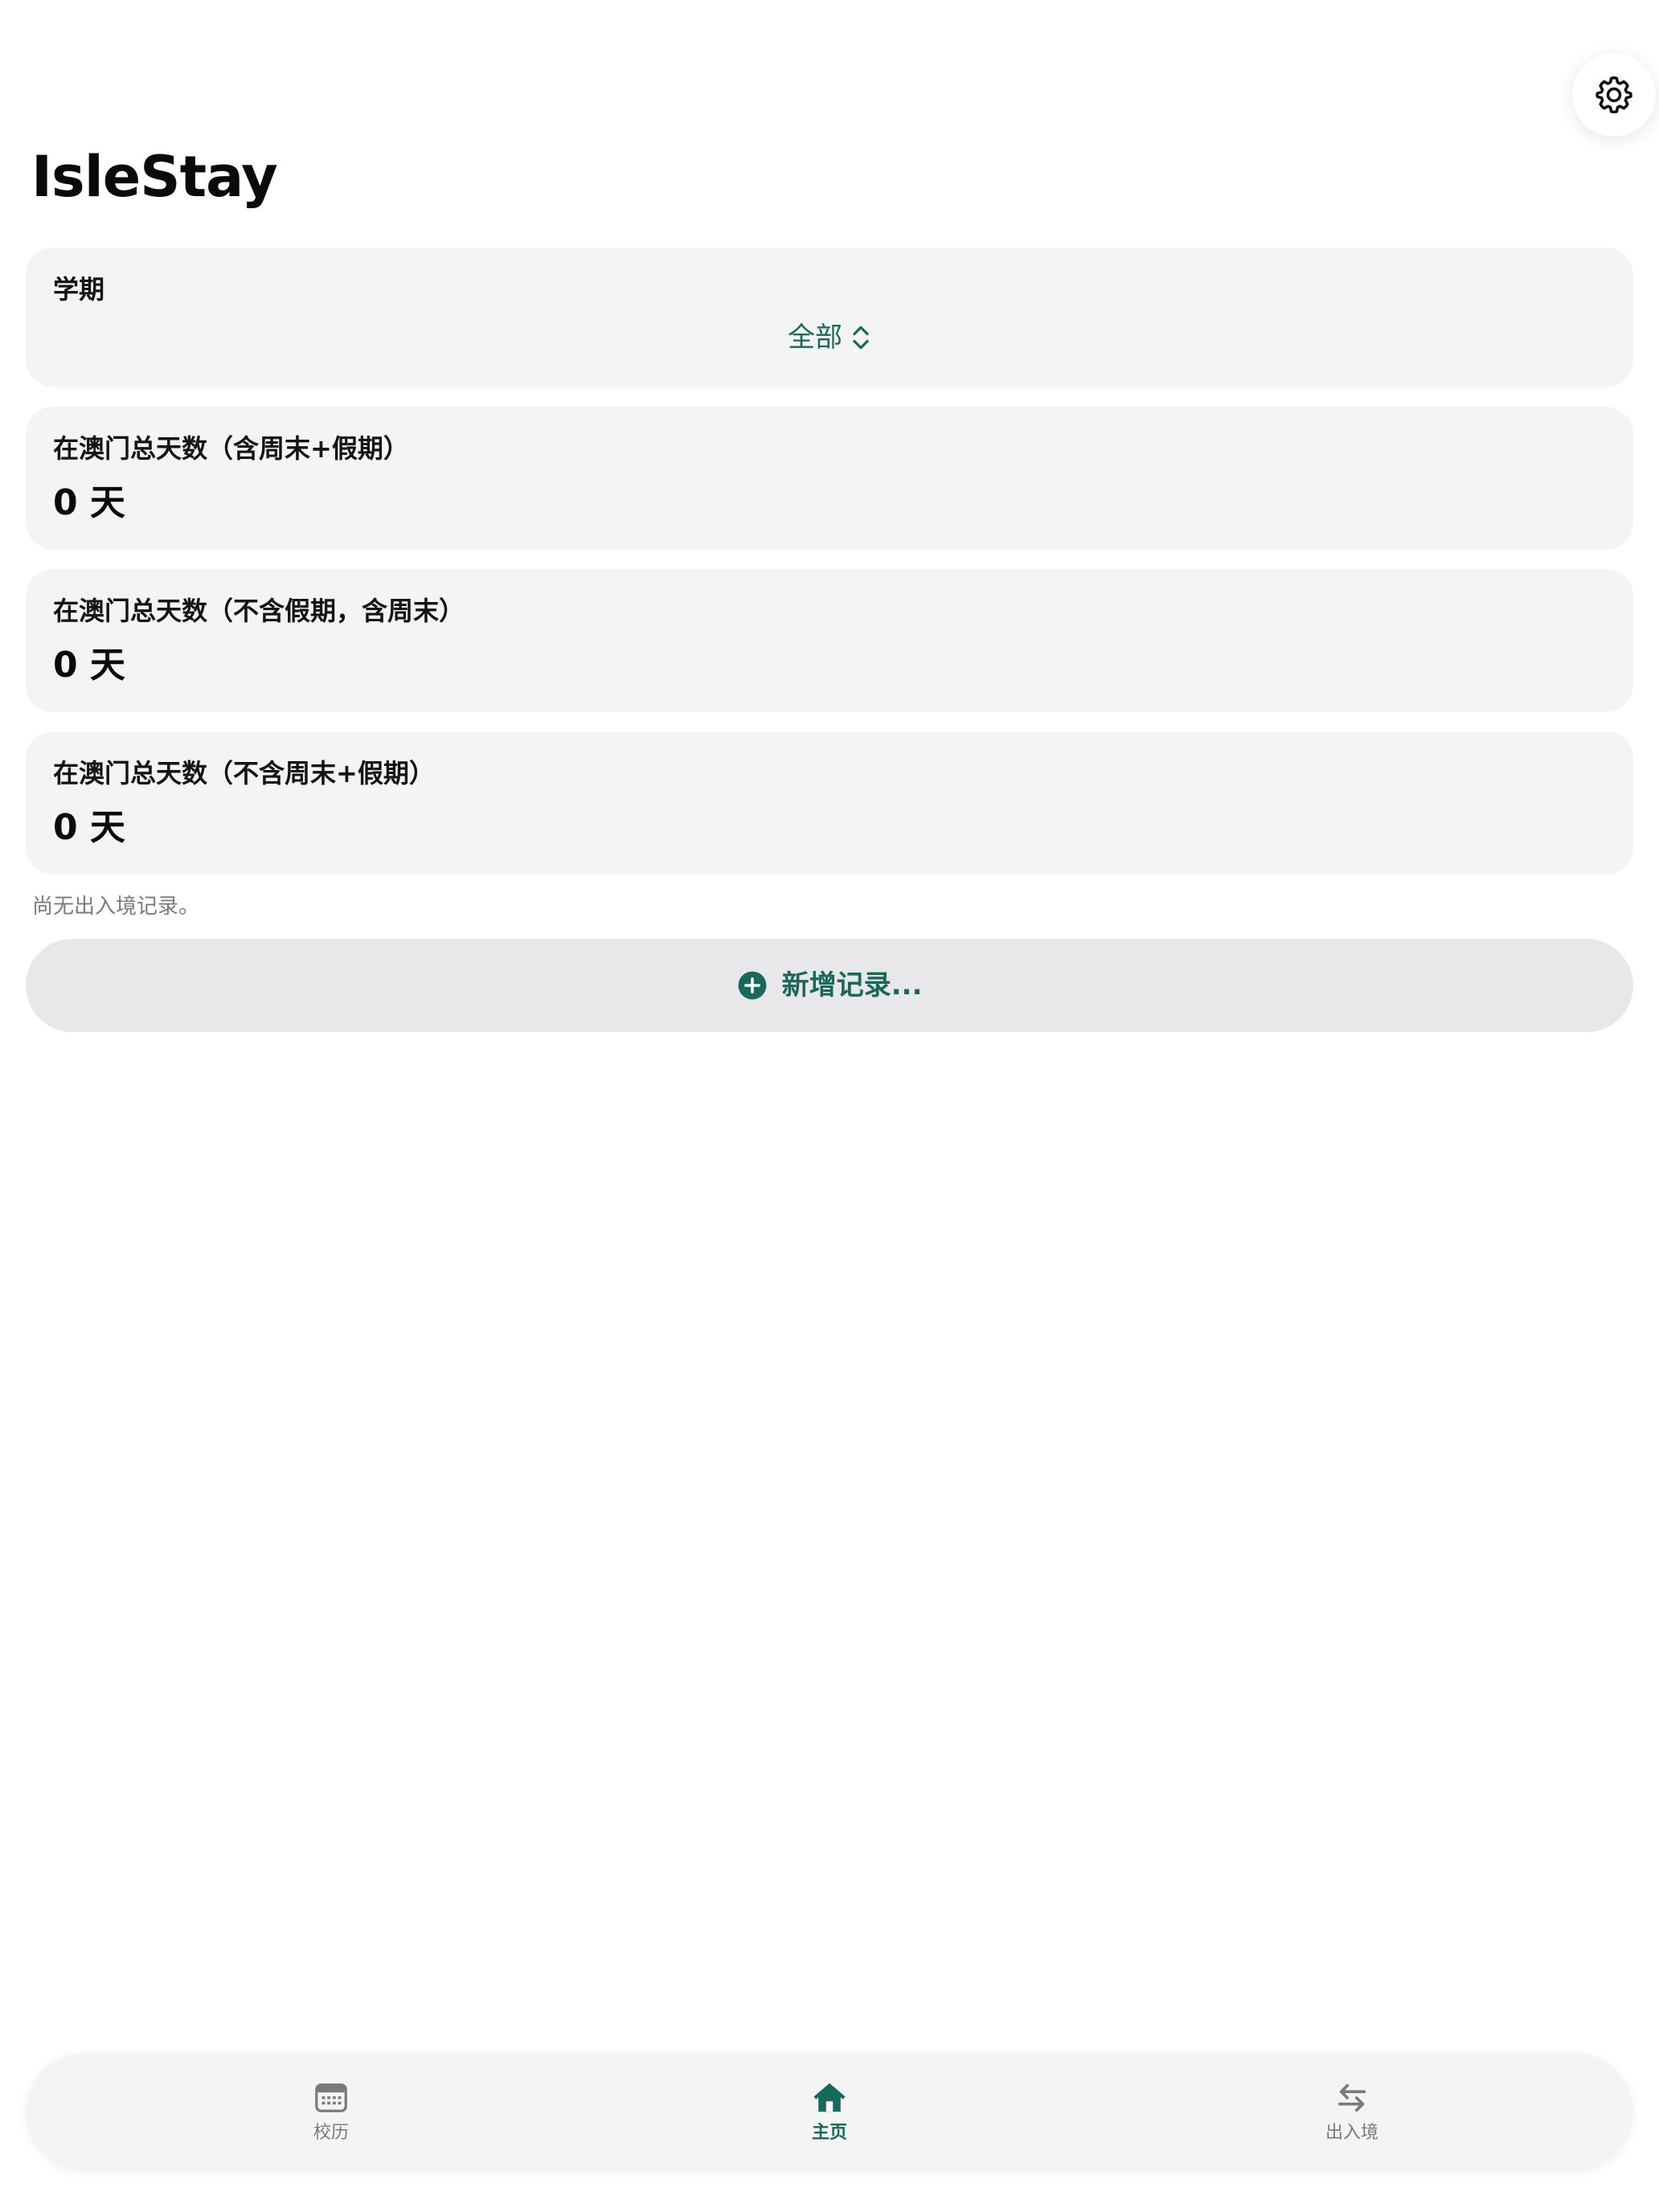  I want to click on semester-label: 学期, so click(79, 289).